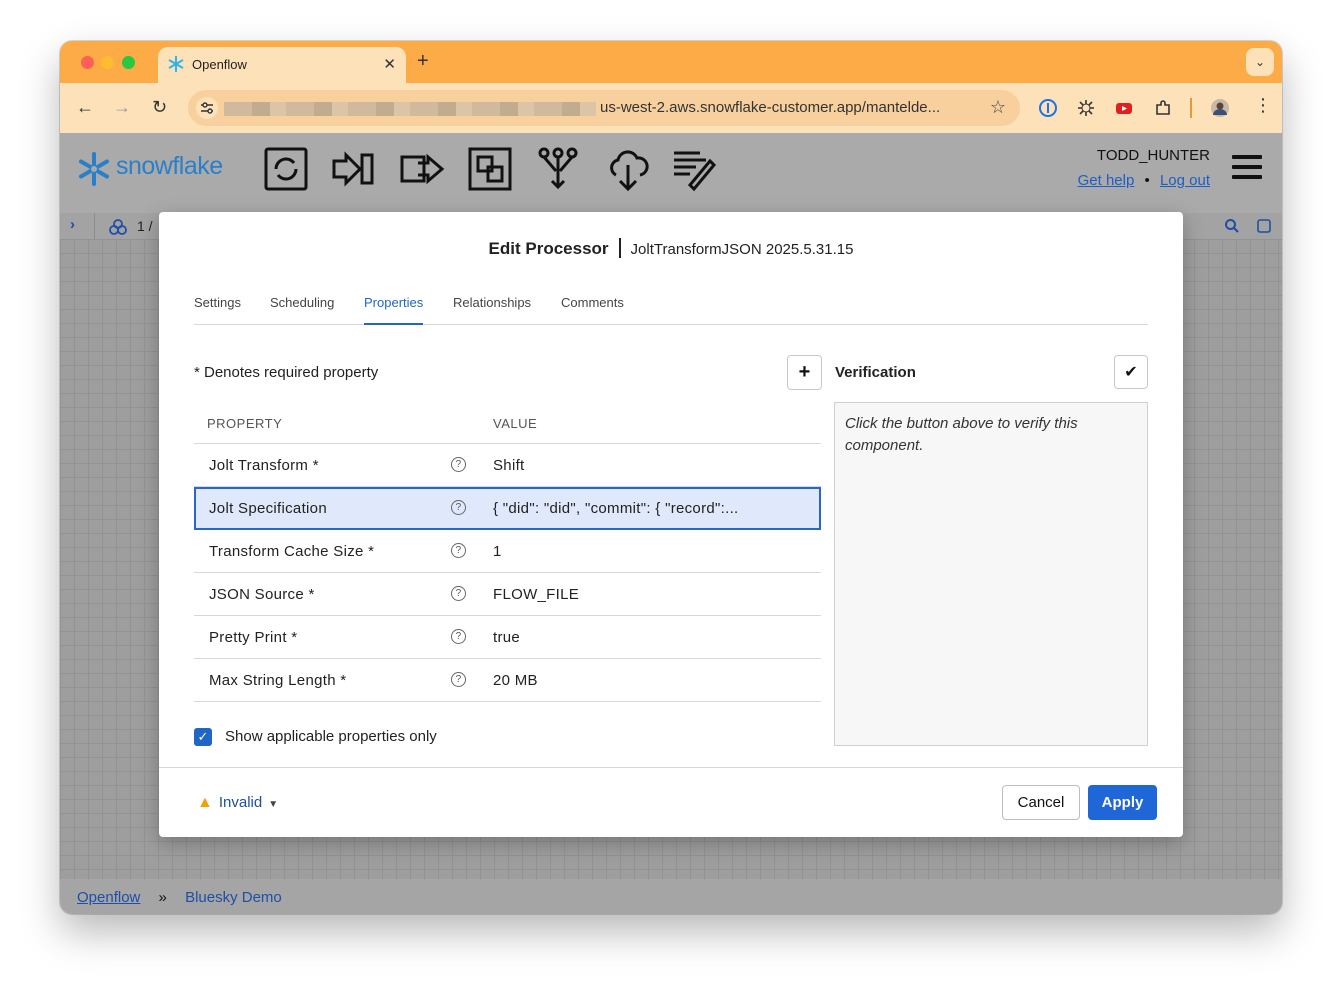 This screenshot has width=1342, height=994. Describe the element at coordinates (273, 804) in the screenshot. I see `caret-down-icon: ▼` at that location.